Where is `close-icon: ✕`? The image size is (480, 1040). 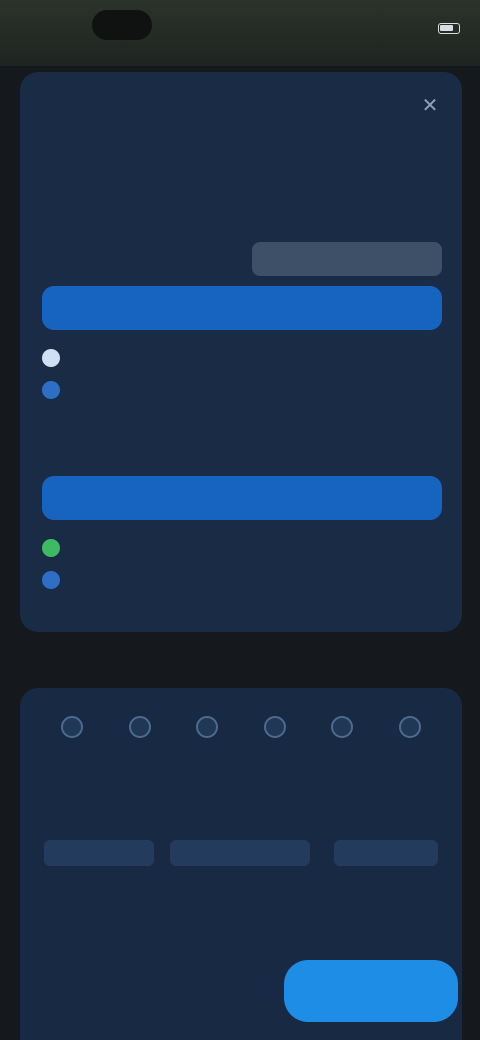
close-icon: ✕ is located at coordinates (430, 106).